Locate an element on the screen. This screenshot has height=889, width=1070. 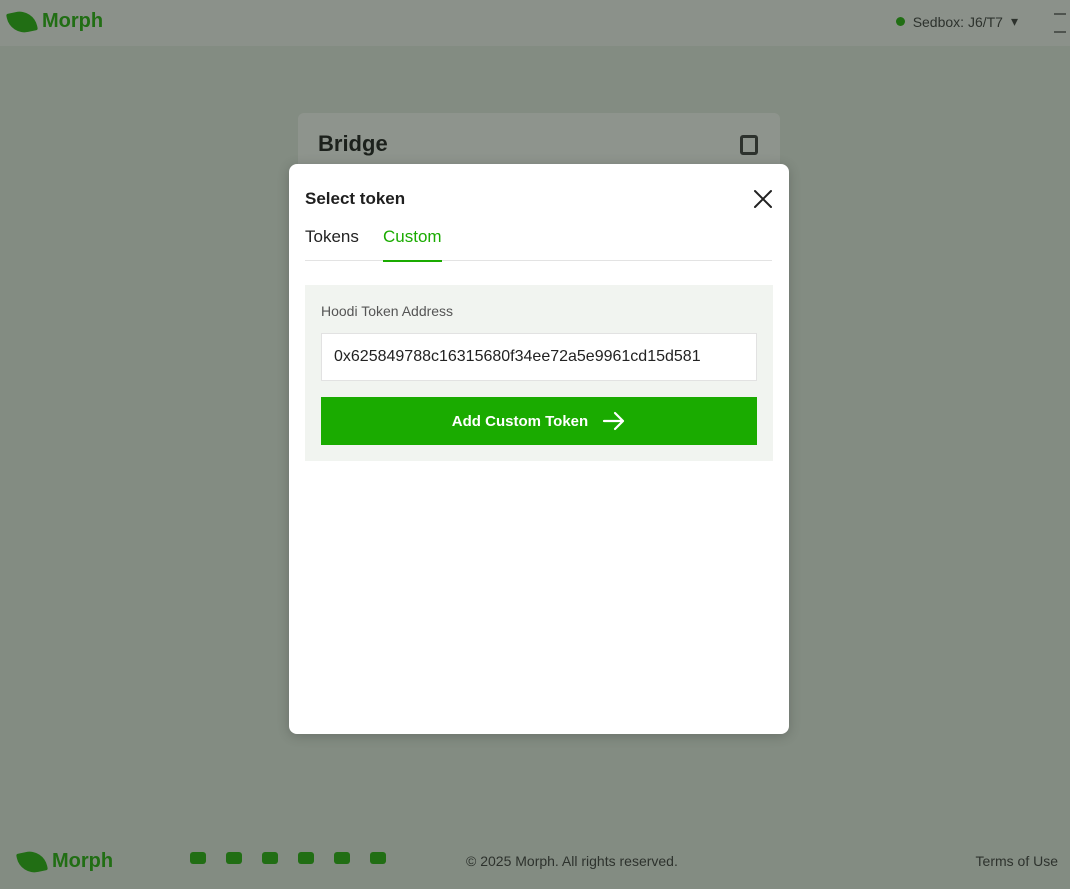
tab-custom: Custom is located at coordinates (412, 244).